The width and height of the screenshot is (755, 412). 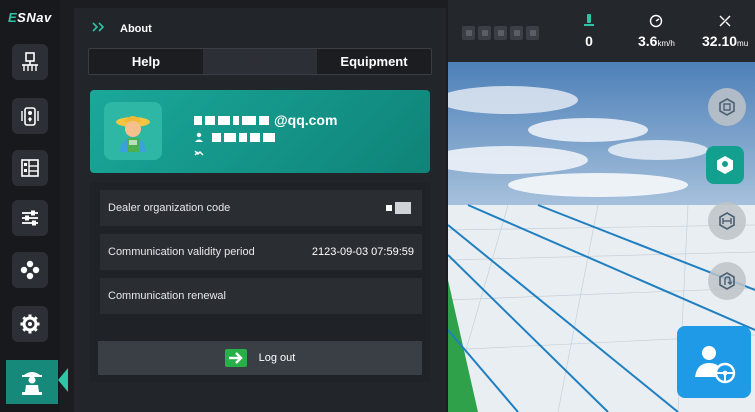 What do you see at coordinates (146, 61) in the screenshot?
I see `tab-help: Help` at bounding box center [146, 61].